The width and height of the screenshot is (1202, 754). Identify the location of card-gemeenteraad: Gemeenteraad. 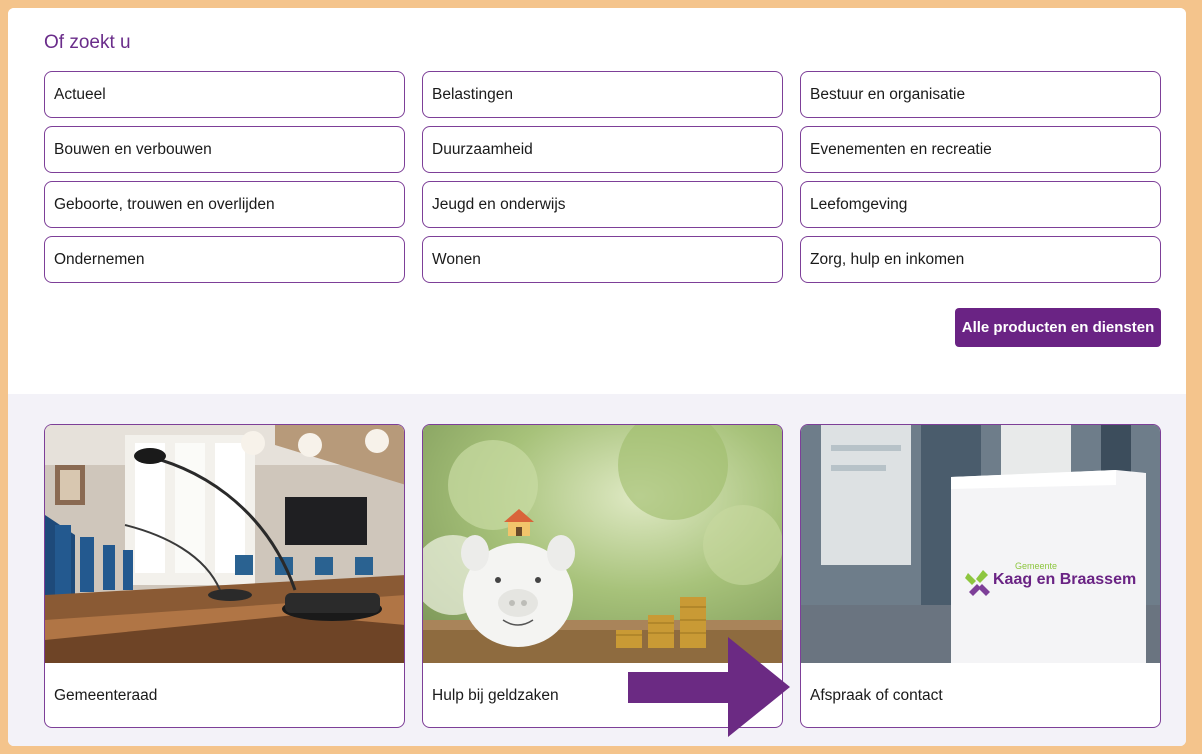
(224, 576).